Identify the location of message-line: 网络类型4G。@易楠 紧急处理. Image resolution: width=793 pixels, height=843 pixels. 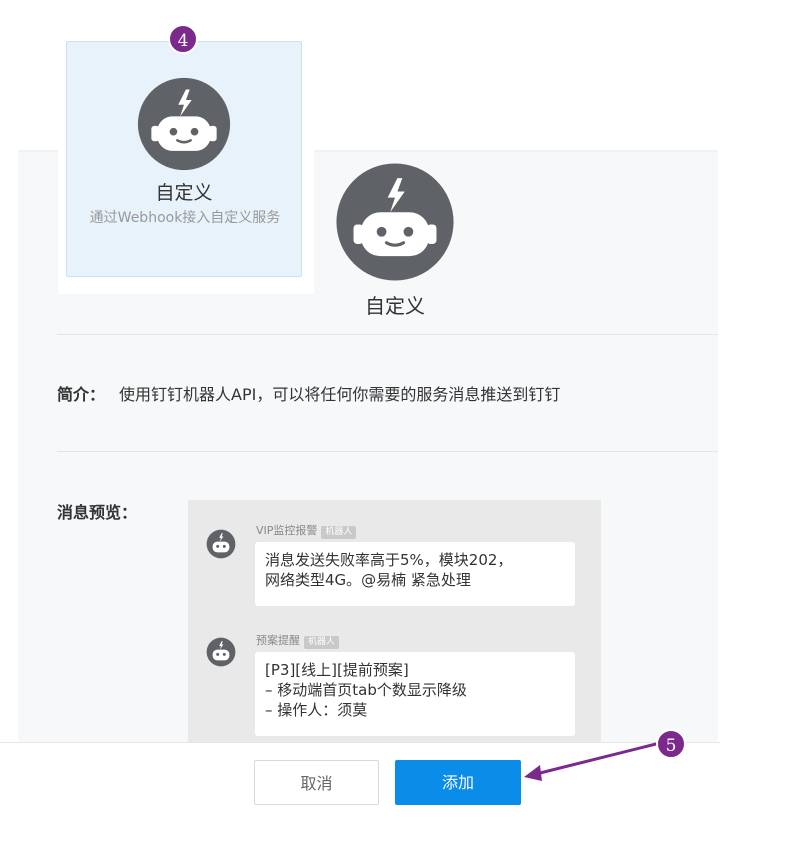
(368, 580).